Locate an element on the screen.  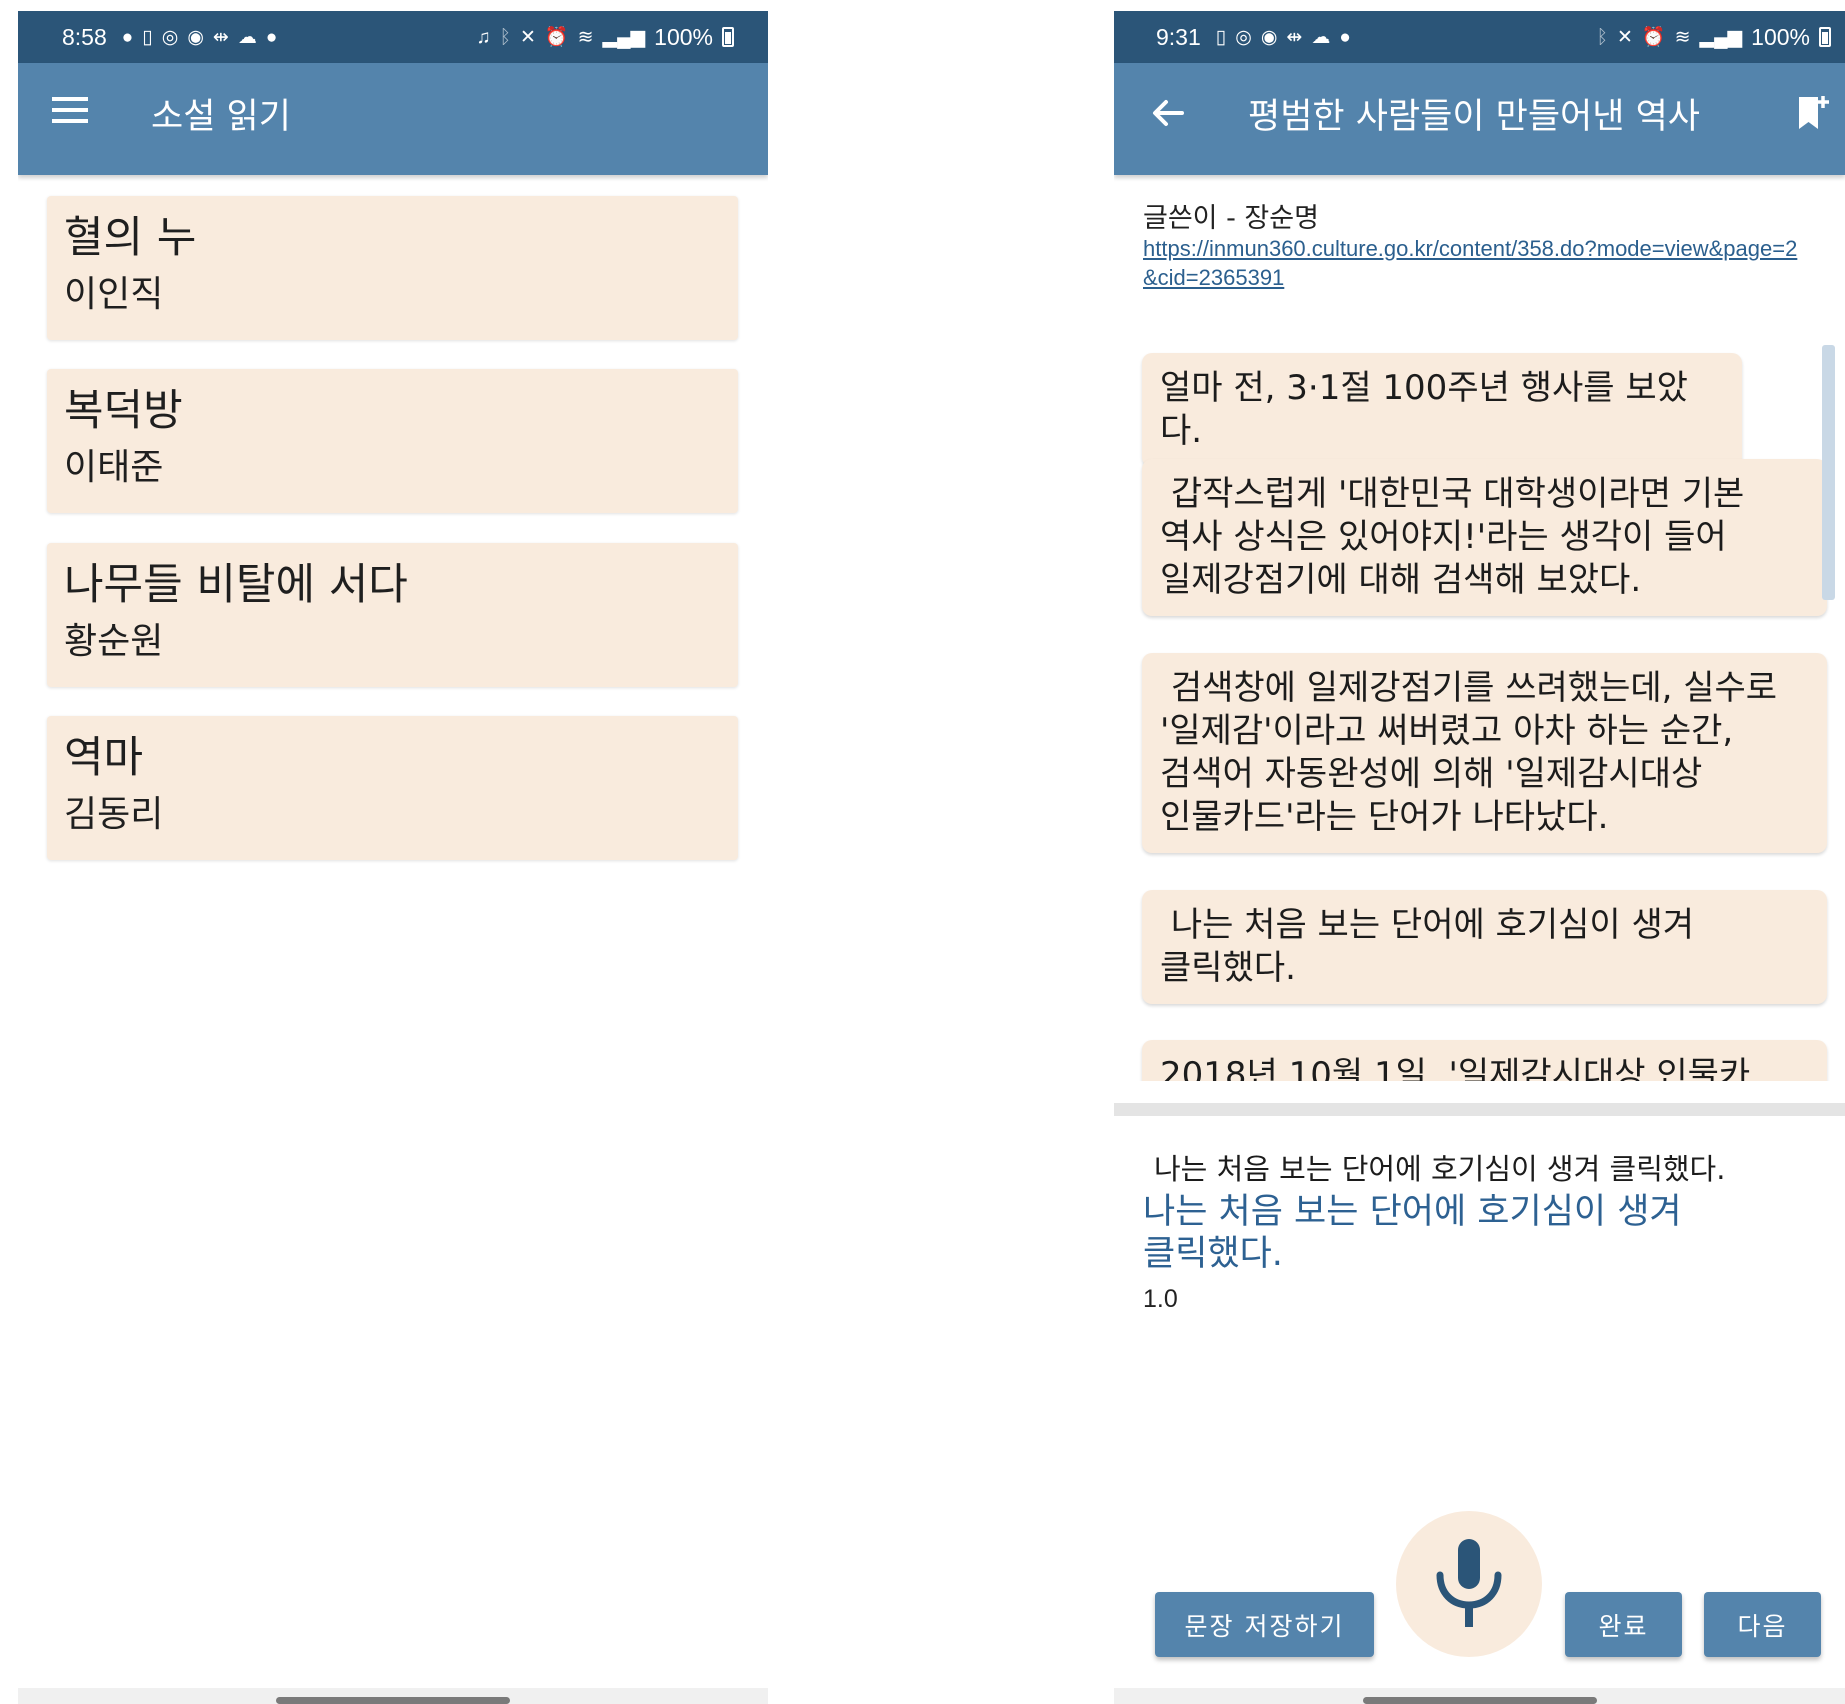
sentence-card: 2018년 10월 1일, '일제감시대상 인물카드'가 is located at coordinates (1484, 1060).